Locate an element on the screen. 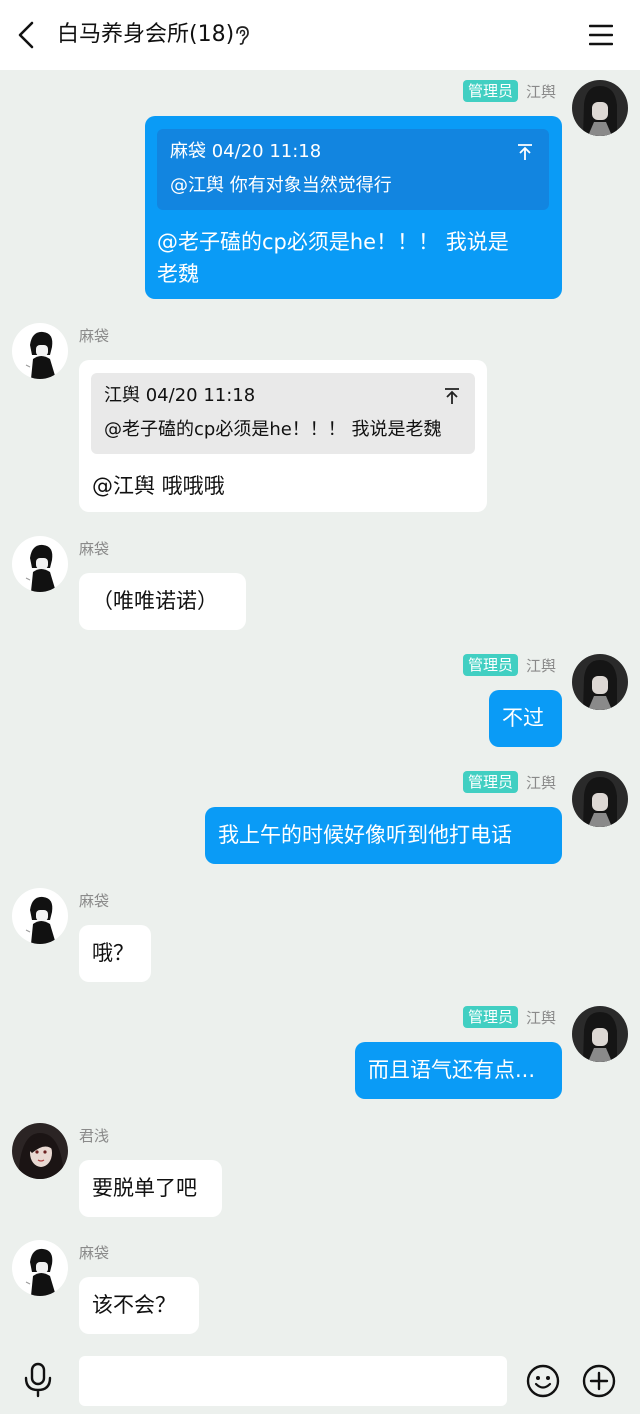 The height and width of the screenshot is (1414, 640). sender-row: 君浅 is located at coordinates (94, 1135).